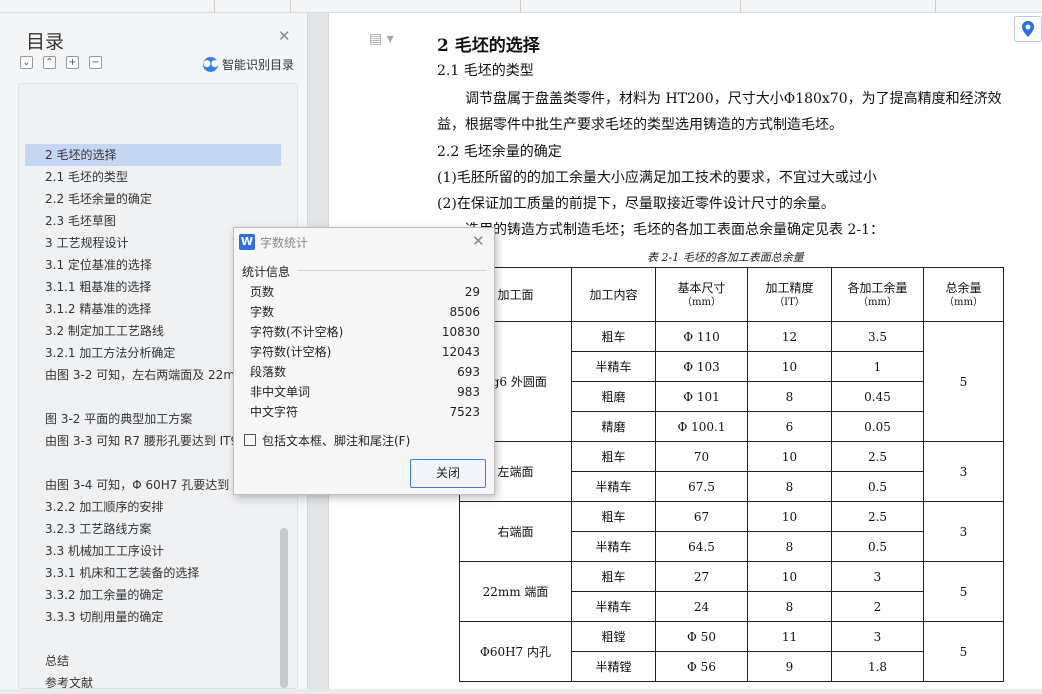 The image size is (1042, 694). Describe the element at coordinates (515, 531) in the screenshot. I see `table-cell-face: 右端面` at that location.